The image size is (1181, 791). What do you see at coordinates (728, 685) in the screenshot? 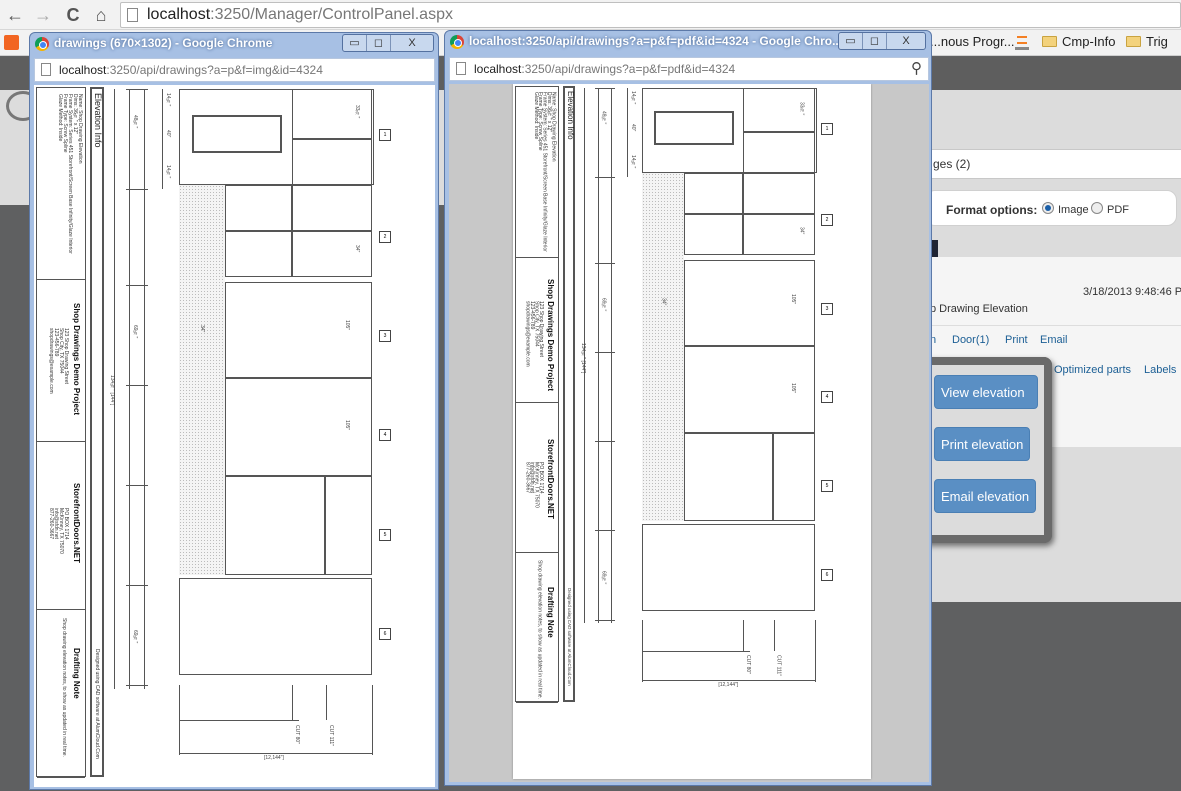
I see `overall-width-dim: [12,144"]` at bounding box center [728, 685].